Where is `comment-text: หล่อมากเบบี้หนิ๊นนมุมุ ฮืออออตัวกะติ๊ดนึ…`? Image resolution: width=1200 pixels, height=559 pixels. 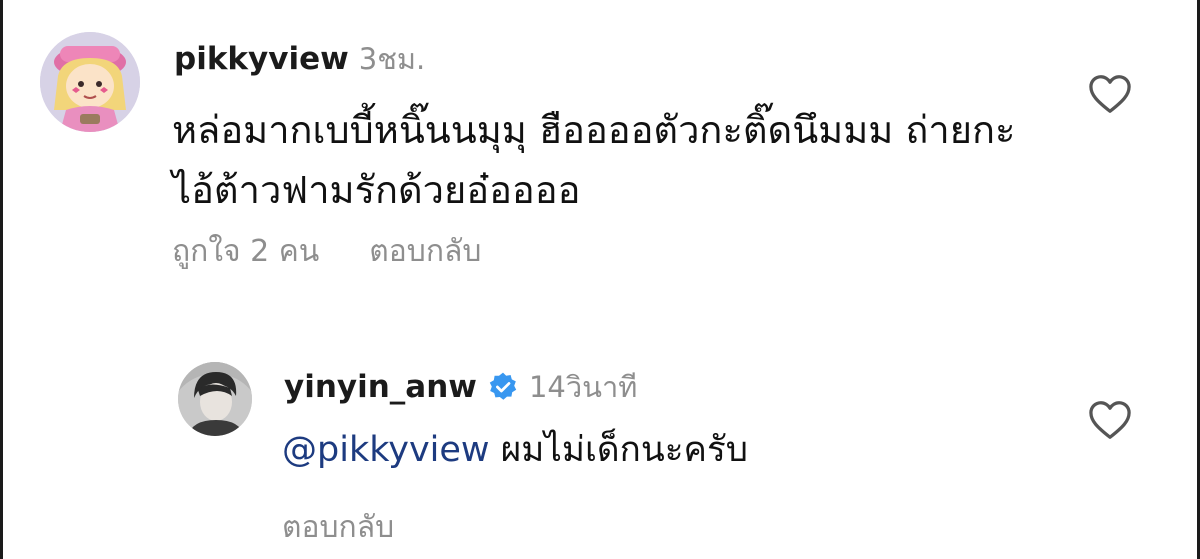
comment-text: หล่อมากเบบี้หนิ๊นนมุมุ ฮืออออตัวกะติ๊ดนึ… is located at coordinates (594, 160).